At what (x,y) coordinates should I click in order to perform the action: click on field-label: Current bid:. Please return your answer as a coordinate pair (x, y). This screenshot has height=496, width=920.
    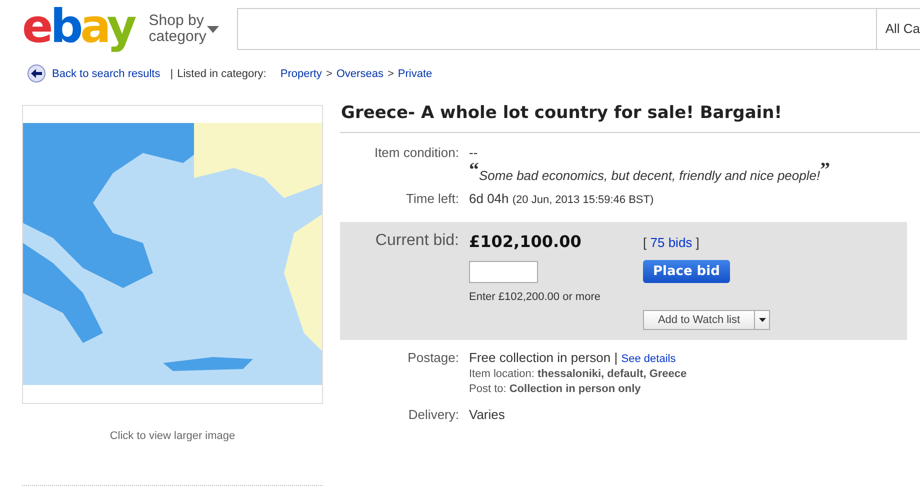
    Looking at the image, I should click on (416, 241).